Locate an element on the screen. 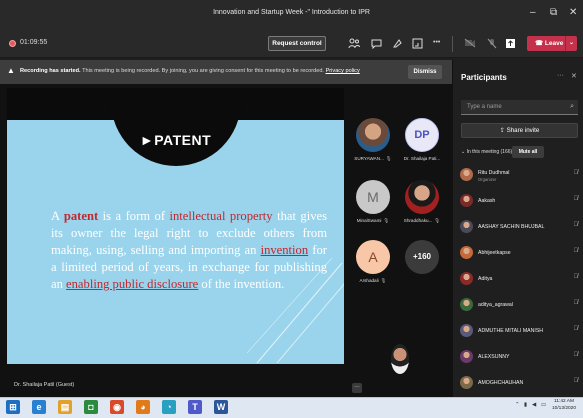 The width and height of the screenshot is (583, 418). reactions-icon is located at coordinates (397, 44).